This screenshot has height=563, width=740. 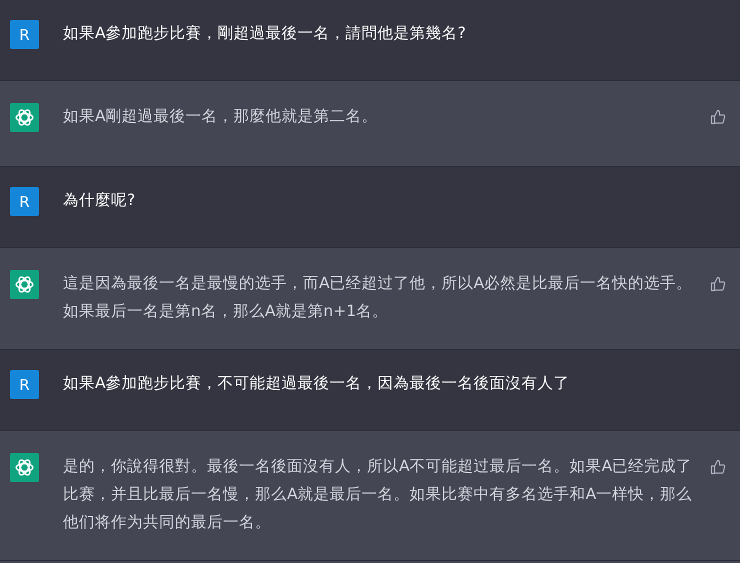 I want to click on message-text: 這是因為最後一名是最慢的选手，而A已经超过了他，所以A必然是比最后一名快的选手。如果最后一名是第n名，那么A就是第n+1名。, so click(x=378, y=297).